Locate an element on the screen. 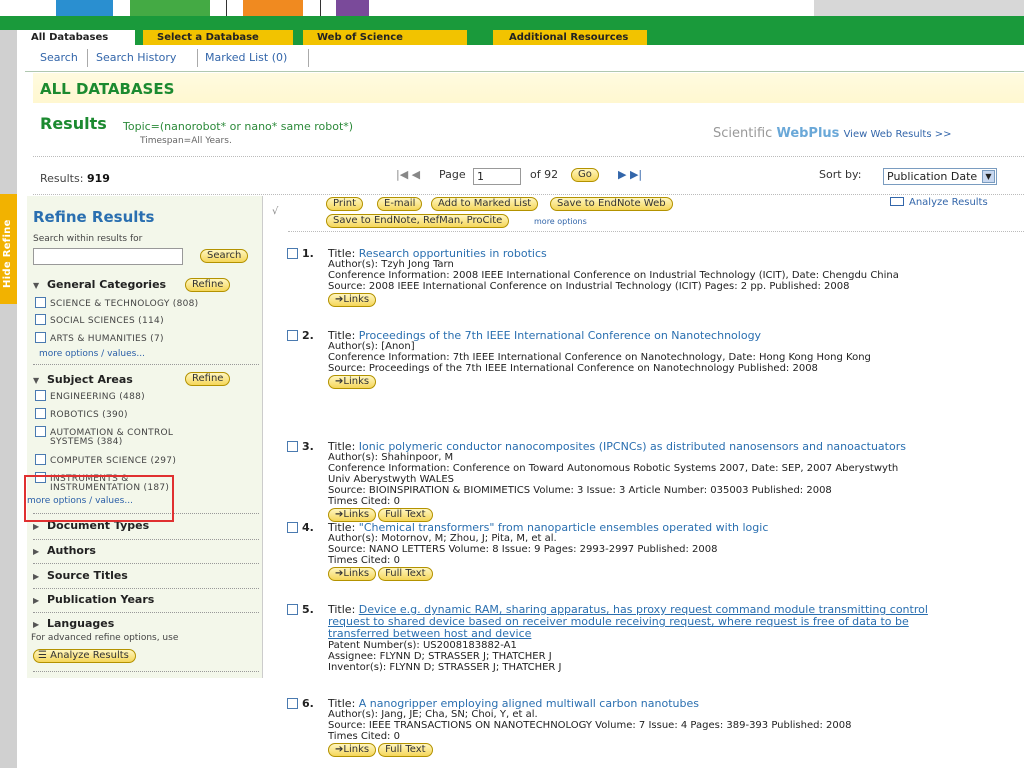 Image resolution: width=1024 pixels, height=768 pixels. record-index: 1. is located at coordinates (308, 253).